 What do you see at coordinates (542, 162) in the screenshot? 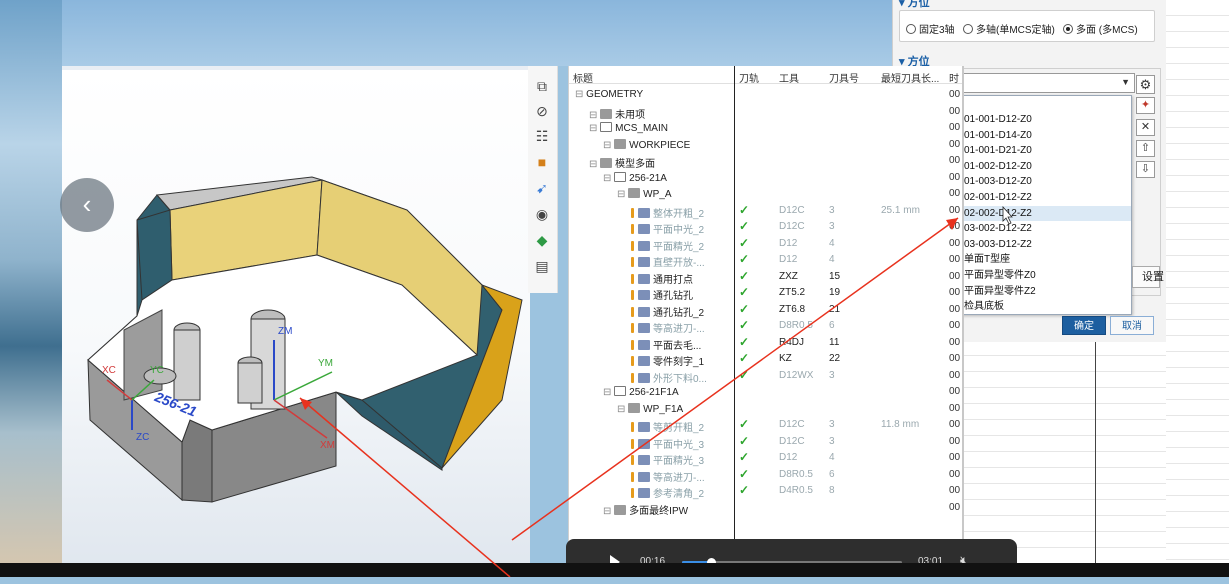
I see `machine-tool-icon: ■` at bounding box center [542, 162].